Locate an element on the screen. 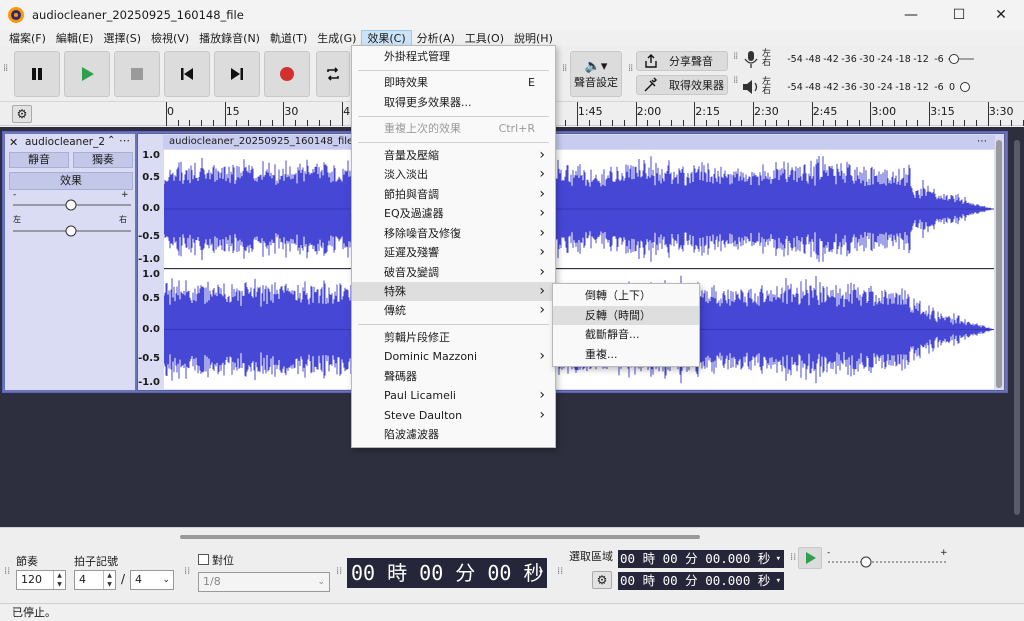 This screenshot has height=621, width=1024. record-button is located at coordinates (287, 74).